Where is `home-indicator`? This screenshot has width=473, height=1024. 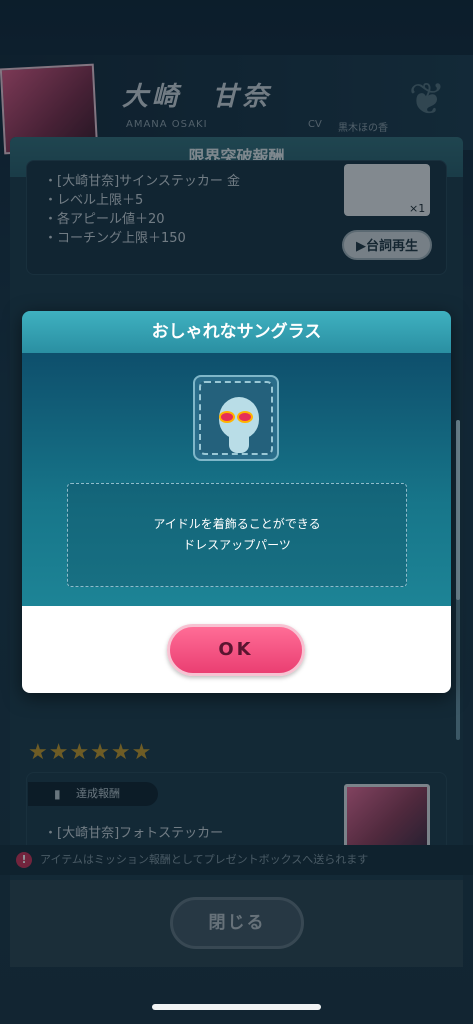
home-indicator is located at coordinates (236, 1007).